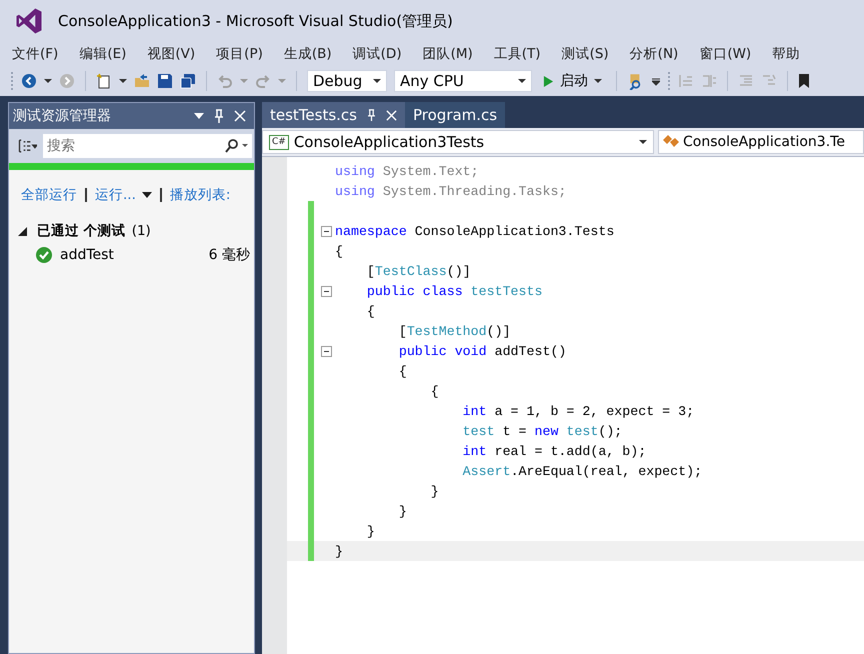 This screenshot has width=864, height=654. What do you see at coordinates (407, 171) in the screenshot?
I see `code-line: using System.Text;` at bounding box center [407, 171].